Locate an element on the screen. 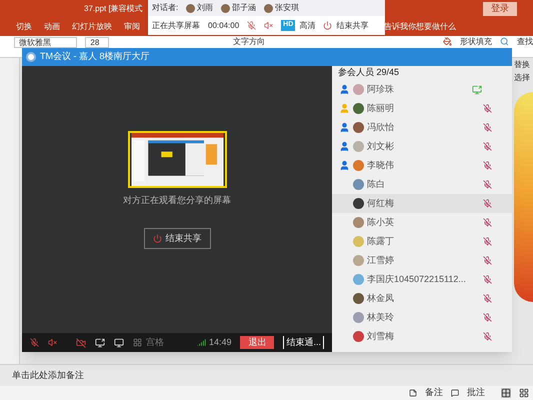 This screenshot has width=533, height=400. participant-row: 陈白 is located at coordinates (422, 184).